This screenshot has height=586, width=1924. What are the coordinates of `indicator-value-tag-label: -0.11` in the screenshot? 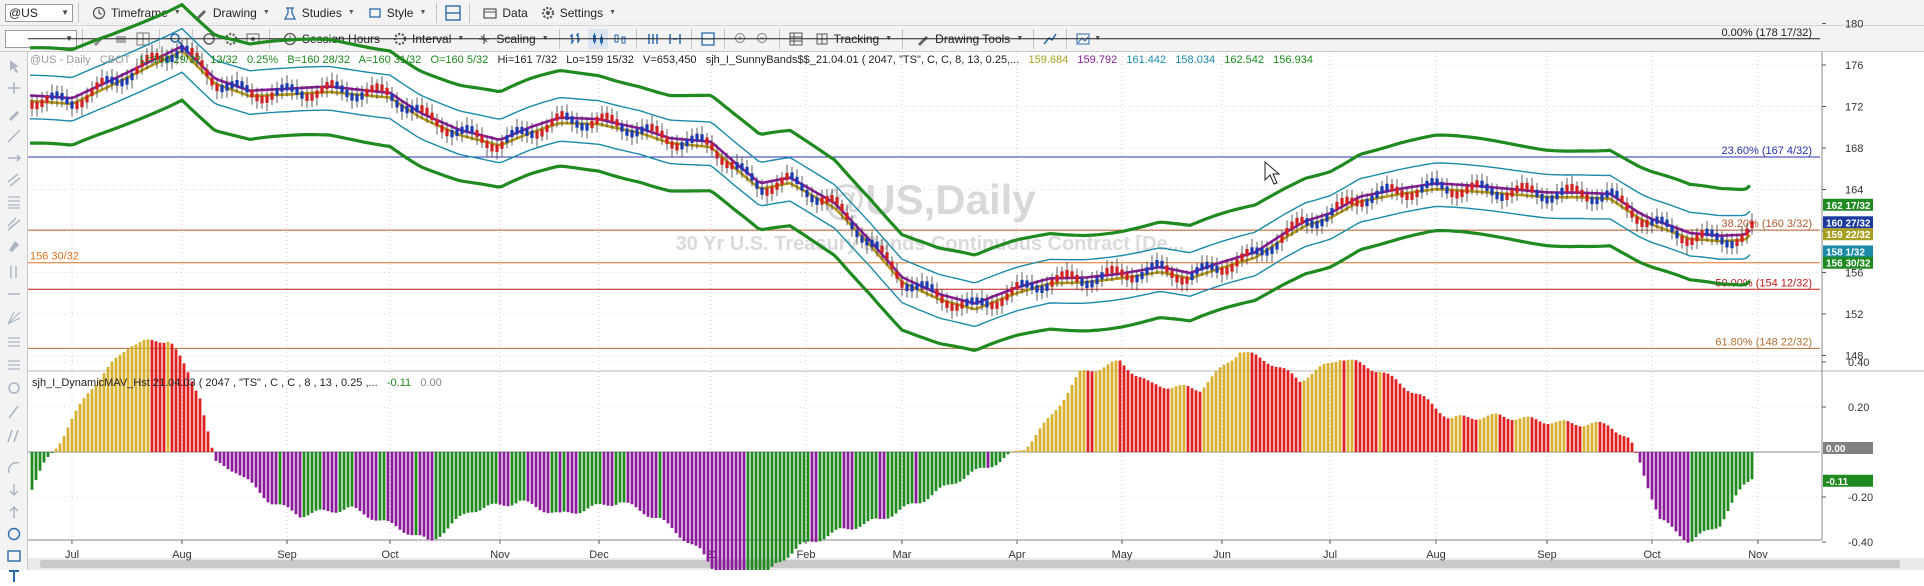 It's located at (1837, 482).